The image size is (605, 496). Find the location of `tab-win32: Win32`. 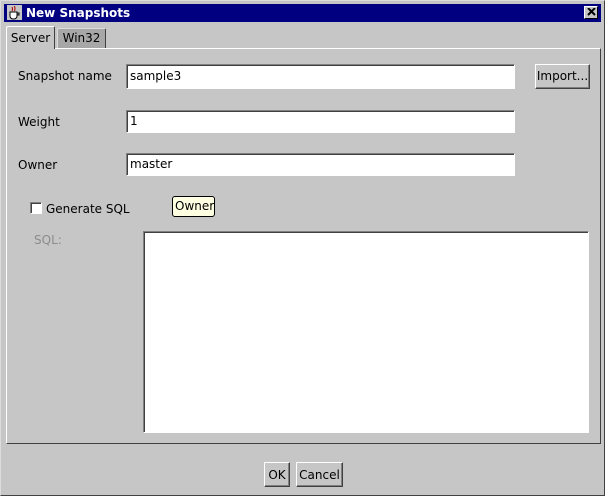

tab-win32: Win32 is located at coordinates (81, 38).